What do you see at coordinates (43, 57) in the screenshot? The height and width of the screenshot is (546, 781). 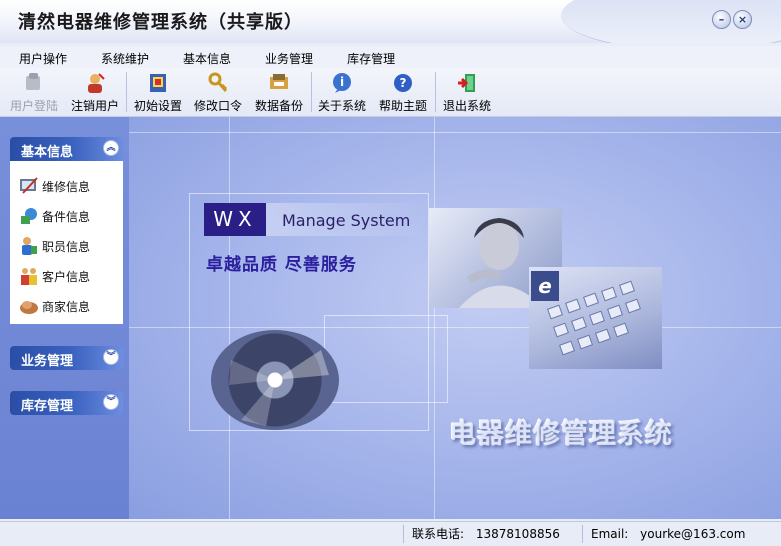 I see `menu-user-ops: 用户操作` at bounding box center [43, 57].